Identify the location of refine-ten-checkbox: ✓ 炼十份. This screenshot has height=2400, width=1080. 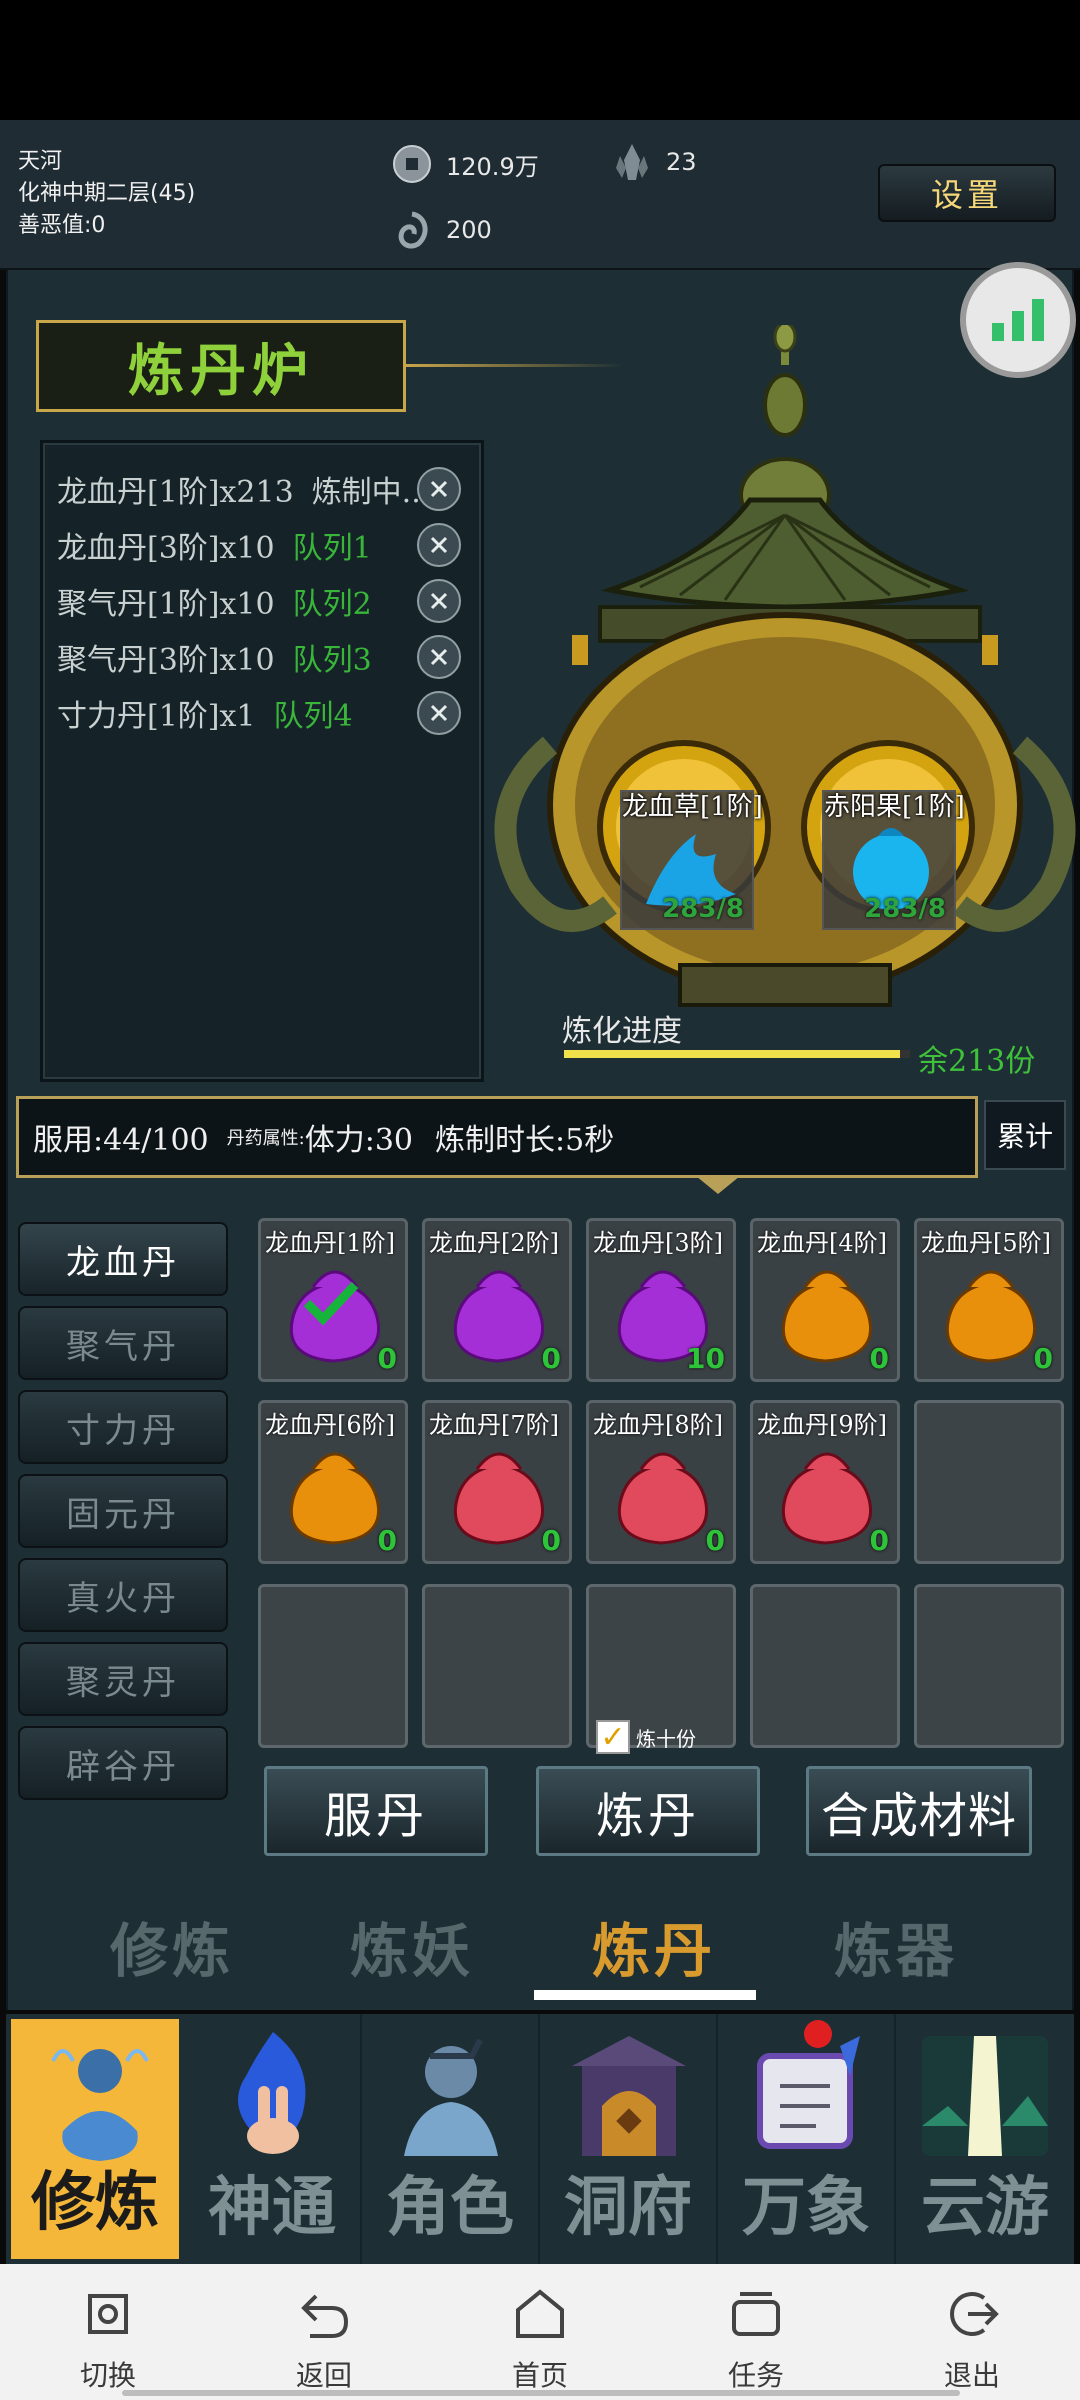
(646, 1737).